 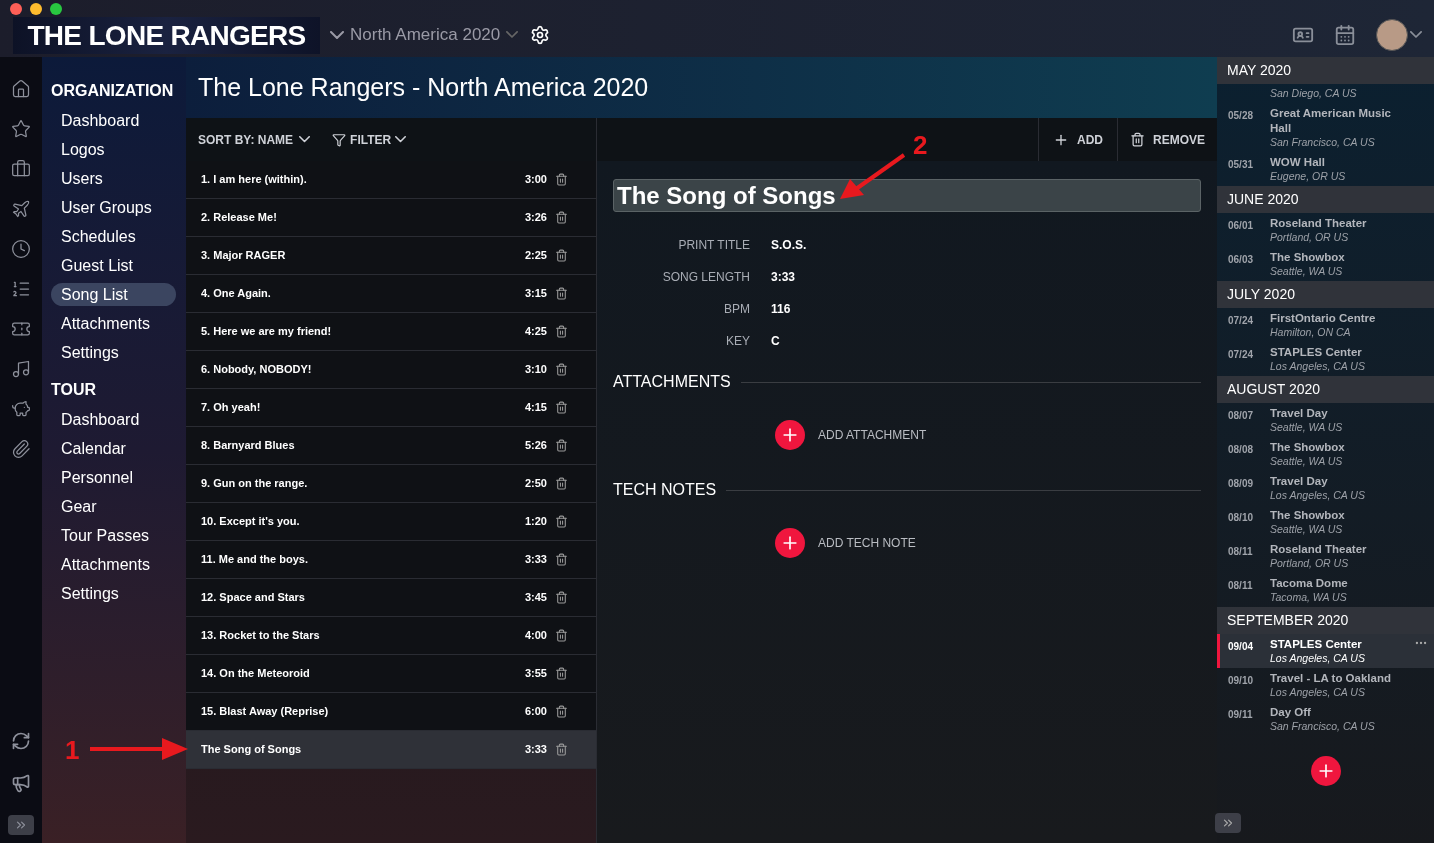 I want to click on event-item: 08/08 The Showbox Seattle, WA US, so click(x=1325, y=454).